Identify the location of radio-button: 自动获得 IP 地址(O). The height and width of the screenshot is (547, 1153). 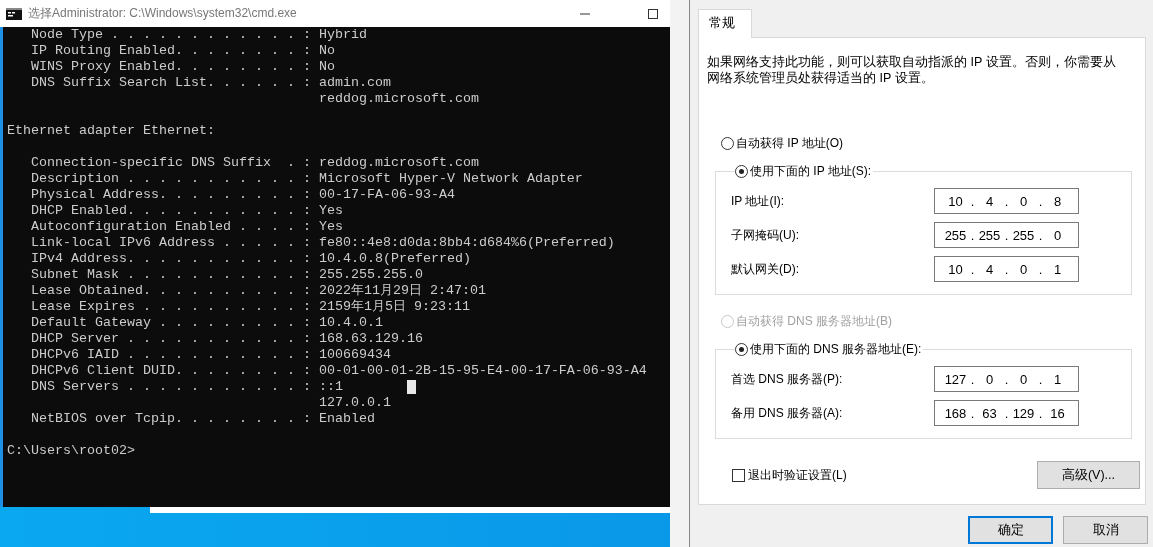
(782, 143).